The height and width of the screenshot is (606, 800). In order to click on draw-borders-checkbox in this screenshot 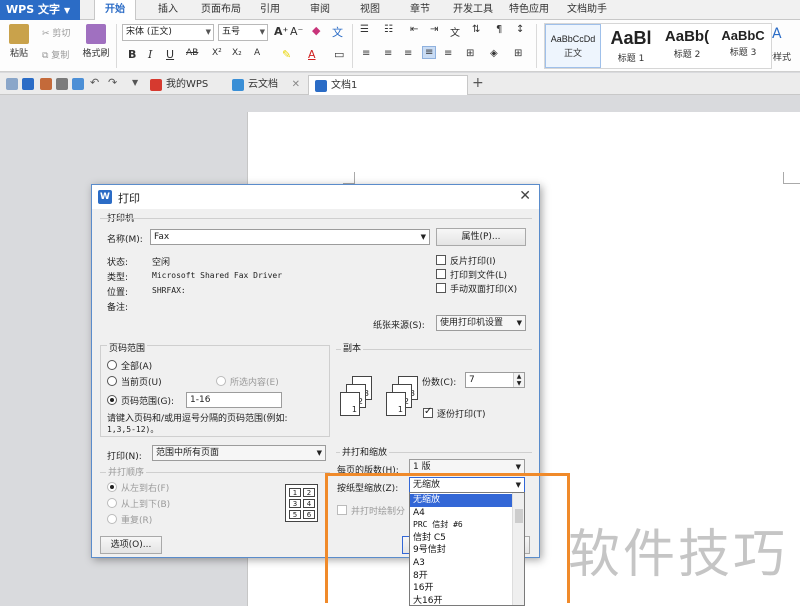, I will do `click(342, 510)`.